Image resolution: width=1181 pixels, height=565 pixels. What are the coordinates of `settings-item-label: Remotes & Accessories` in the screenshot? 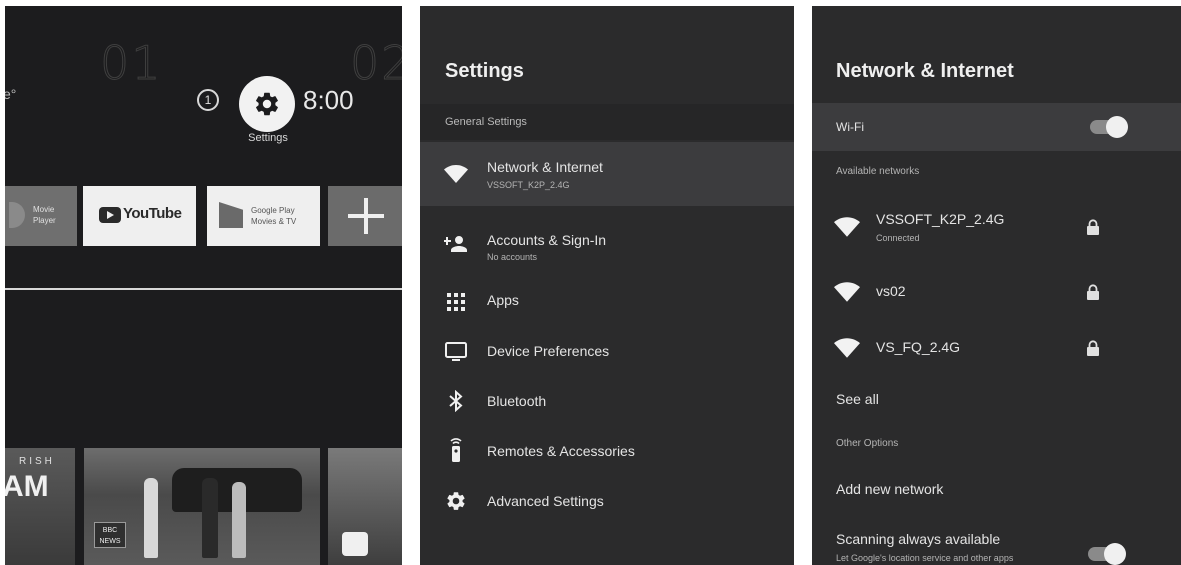 It's located at (561, 451).